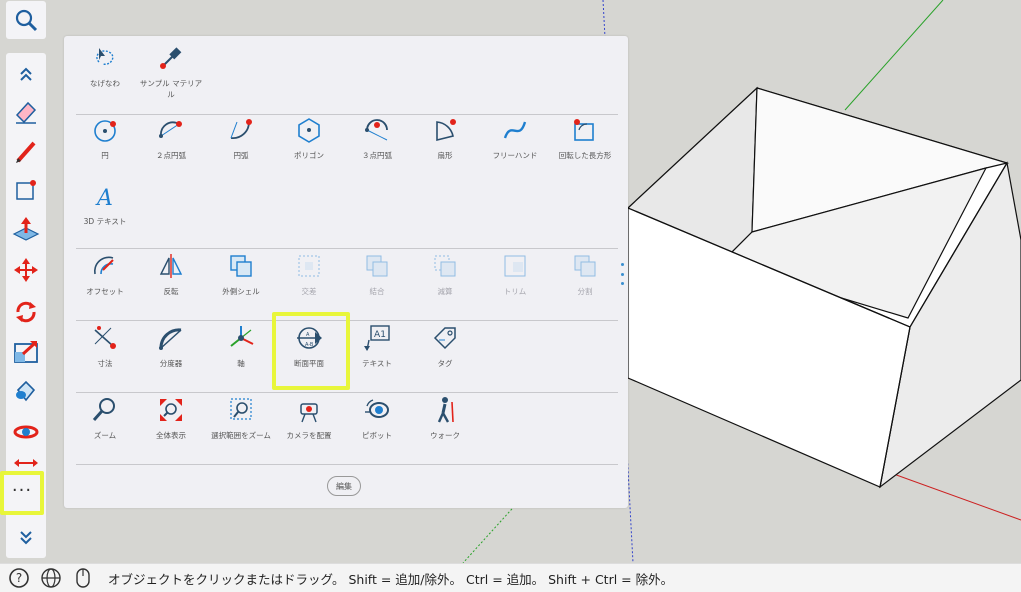  Describe the element at coordinates (171, 58) in the screenshot. I see `eyedropper-icon` at that location.